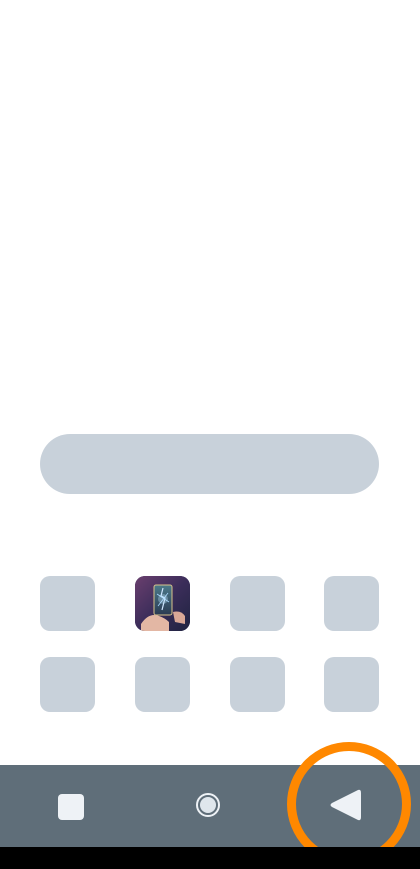 The height and width of the screenshot is (869, 420). What do you see at coordinates (210, 858) in the screenshot?
I see `bottom-bezel` at bounding box center [210, 858].